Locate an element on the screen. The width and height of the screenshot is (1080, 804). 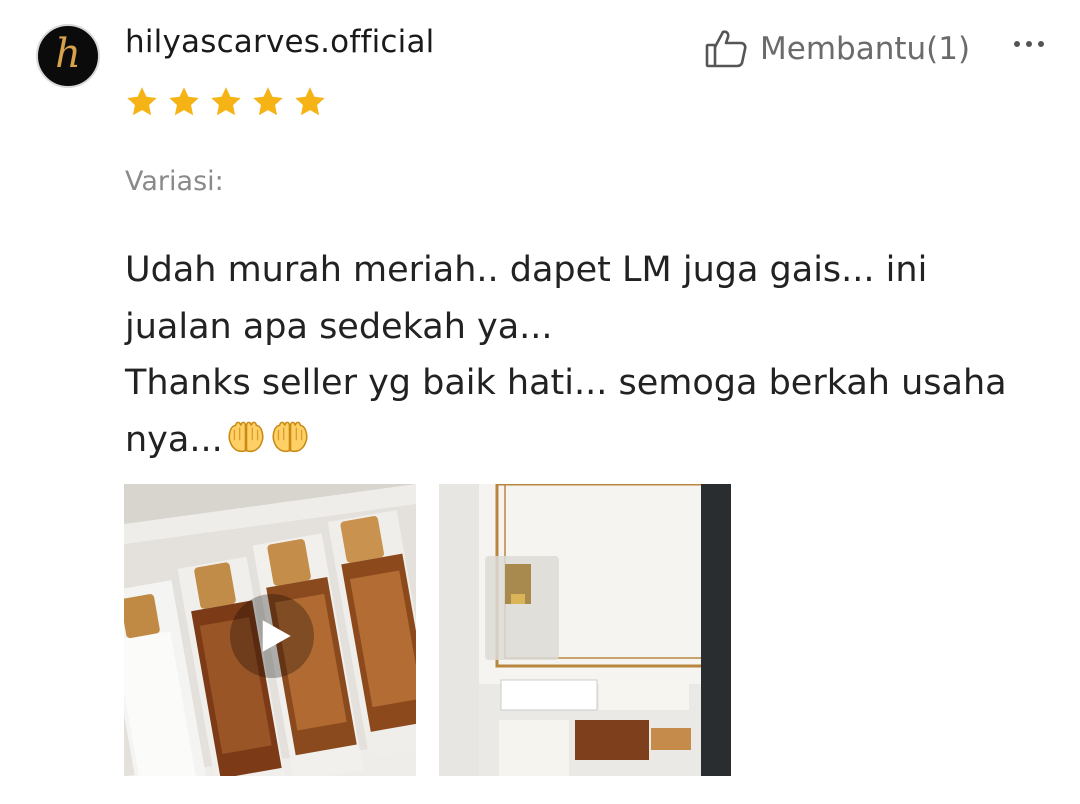
helpful-count-label: Membantu(1) is located at coordinates (865, 49).